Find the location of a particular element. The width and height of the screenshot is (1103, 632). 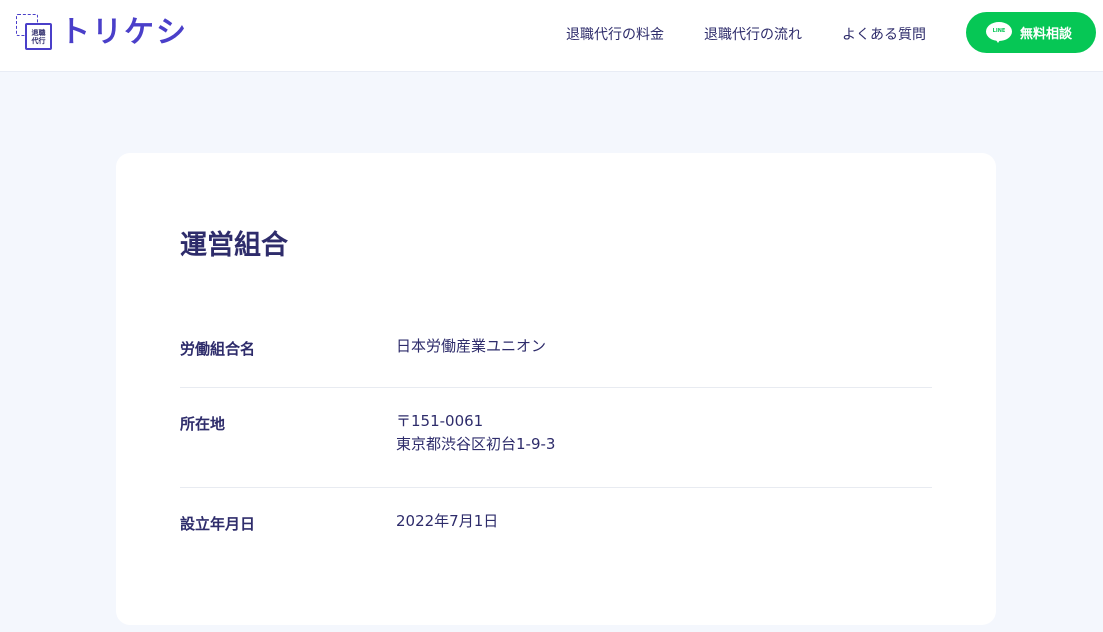

info-value: 日本労働産業ユニオン is located at coordinates (471, 346).